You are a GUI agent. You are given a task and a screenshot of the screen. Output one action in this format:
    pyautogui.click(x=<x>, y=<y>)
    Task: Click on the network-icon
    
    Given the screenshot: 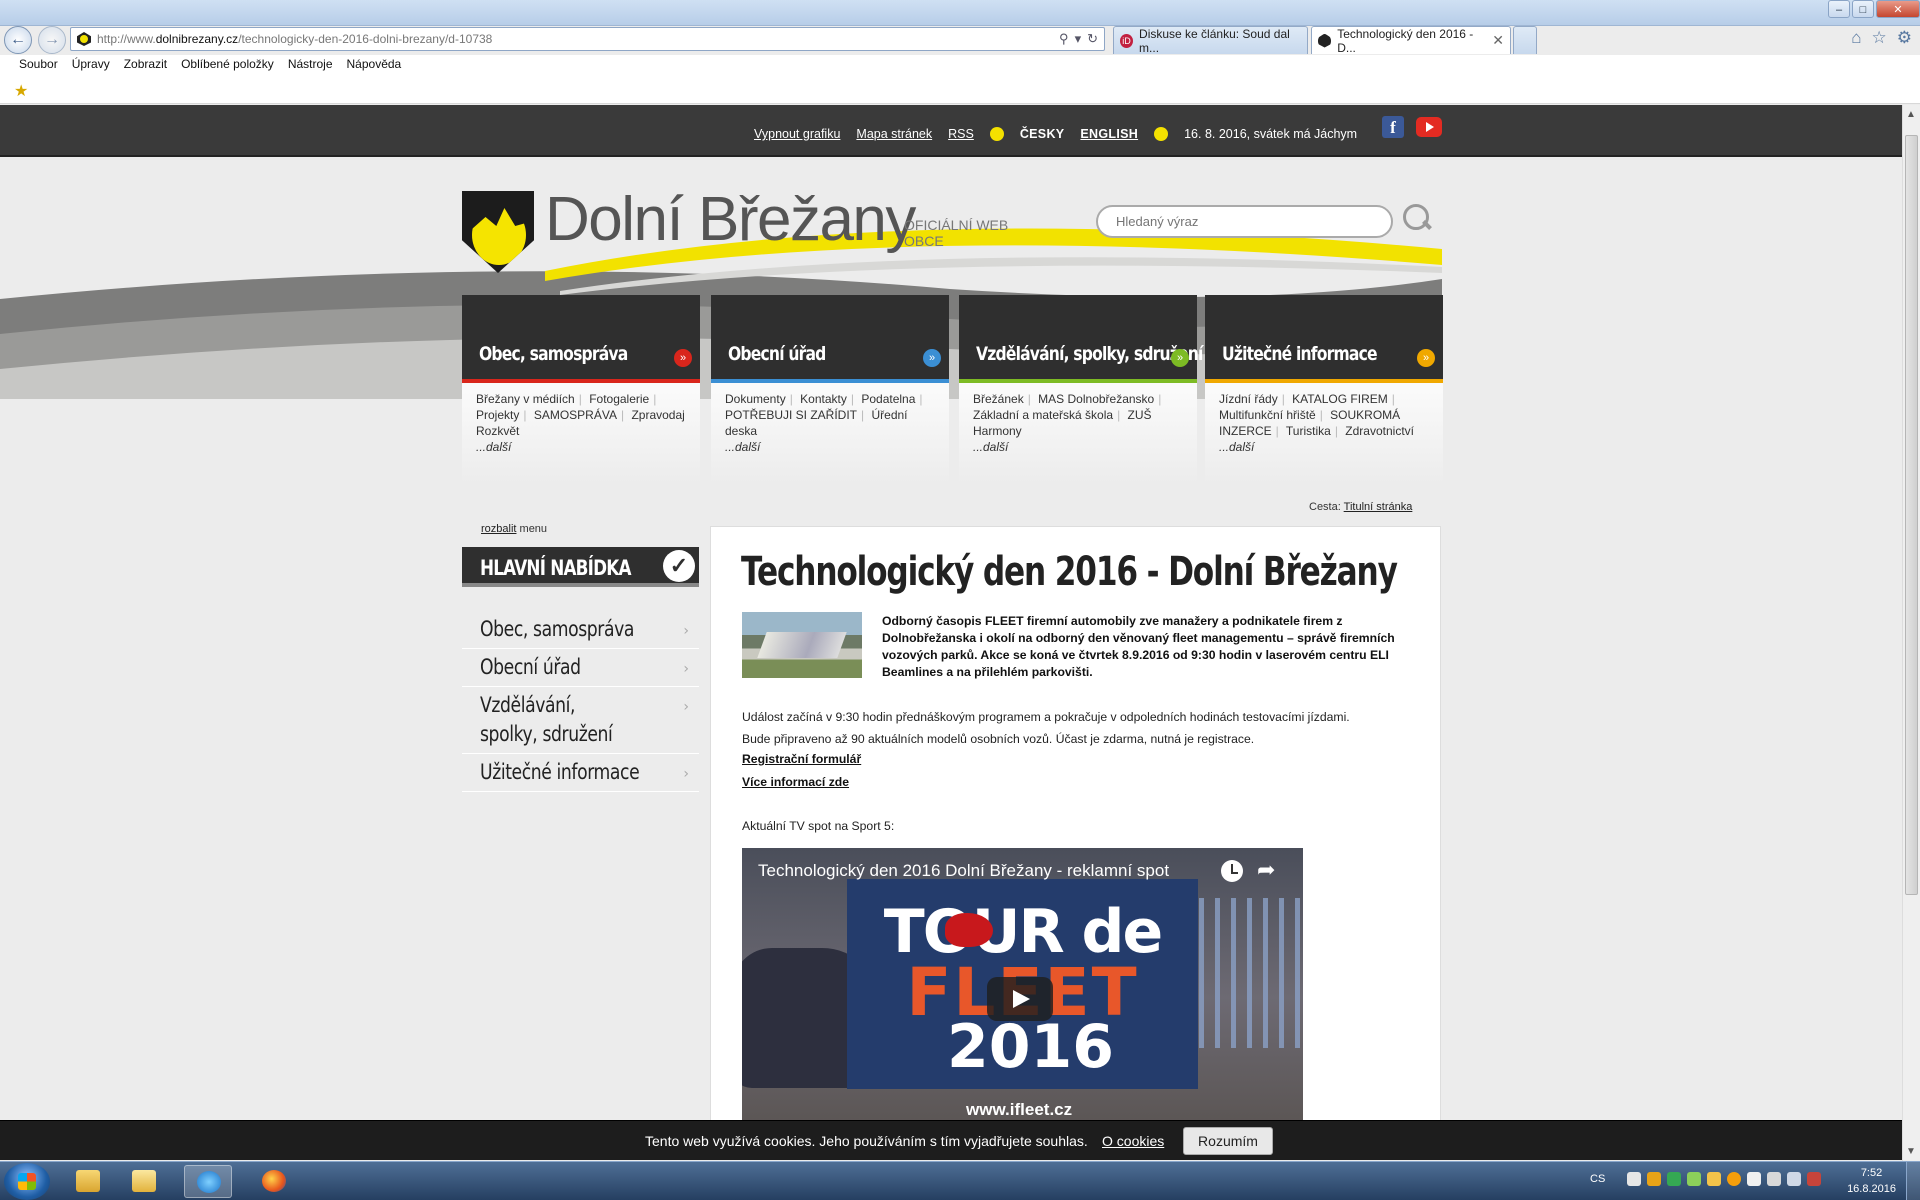 What is the action you would take?
    pyautogui.click(x=1774, y=1179)
    